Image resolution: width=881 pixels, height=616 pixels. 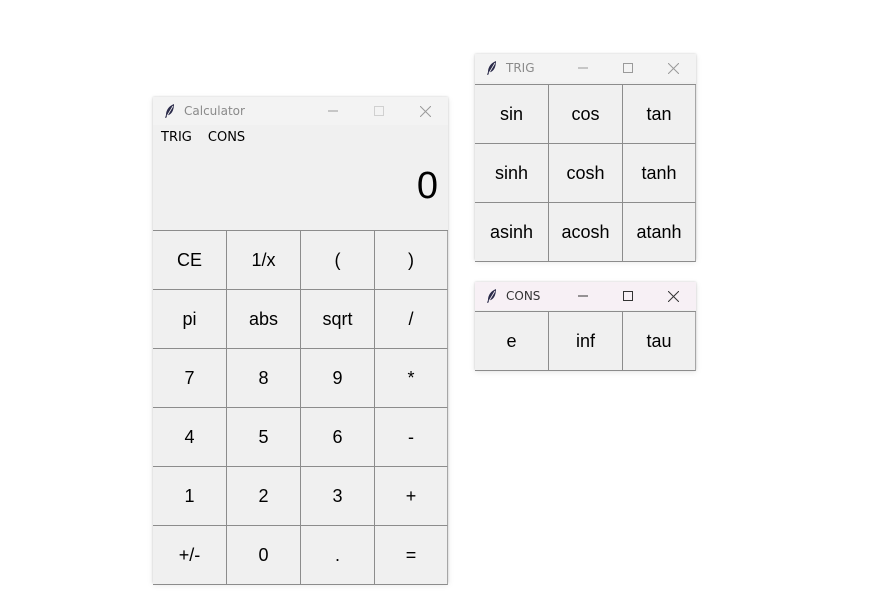 I want to click on calculator-button: 8, so click(x=264, y=378).